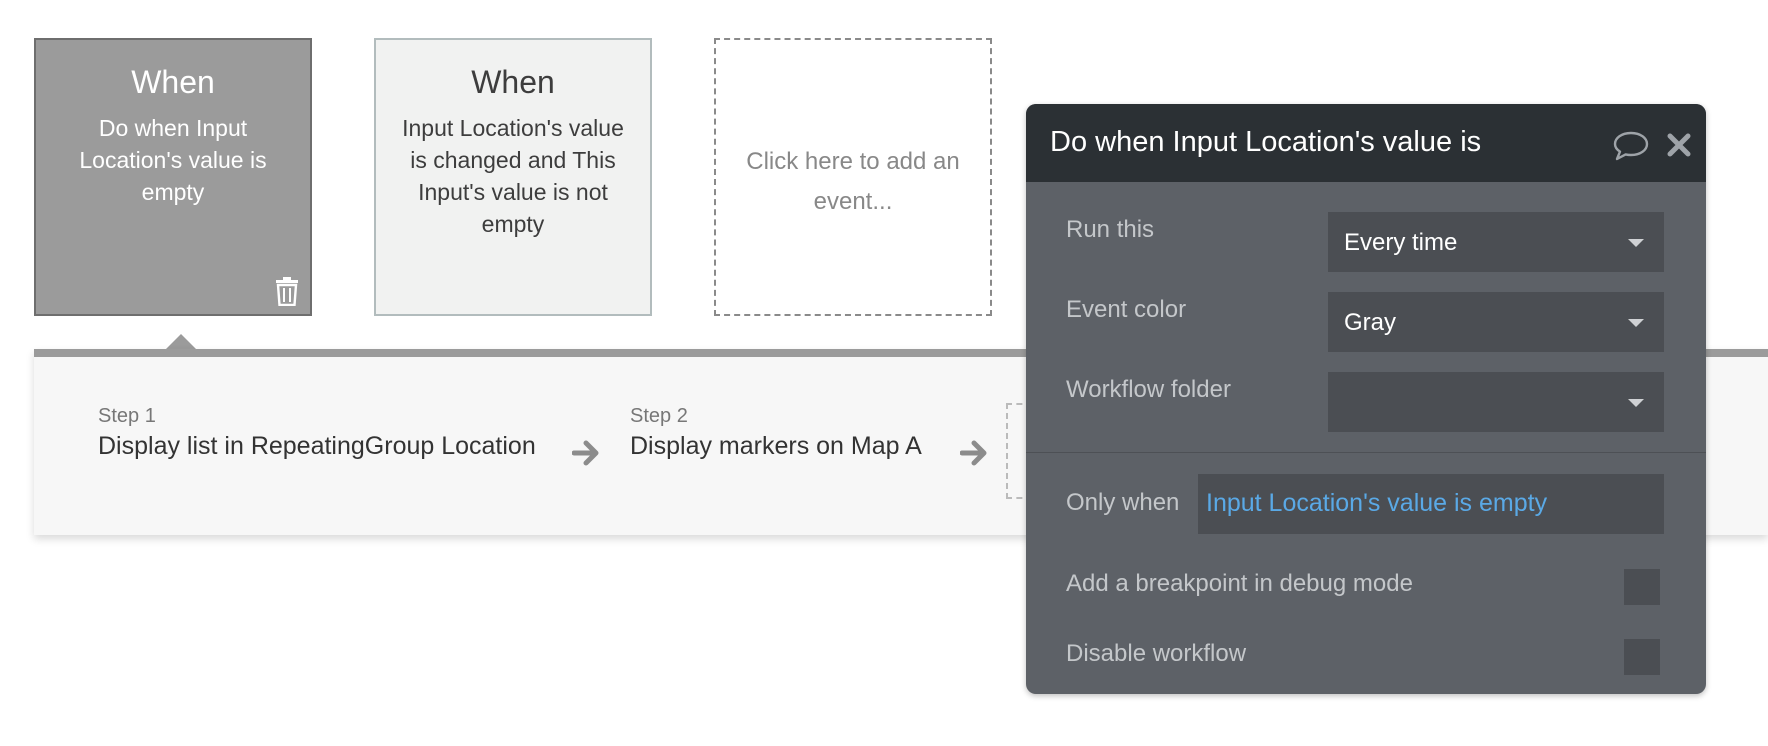 This screenshot has height=746, width=1768. Describe the element at coordinates (1239, 583) in the screenshot. I see `breakpoint-label: Add a breakpoint in debug mode` at that location.